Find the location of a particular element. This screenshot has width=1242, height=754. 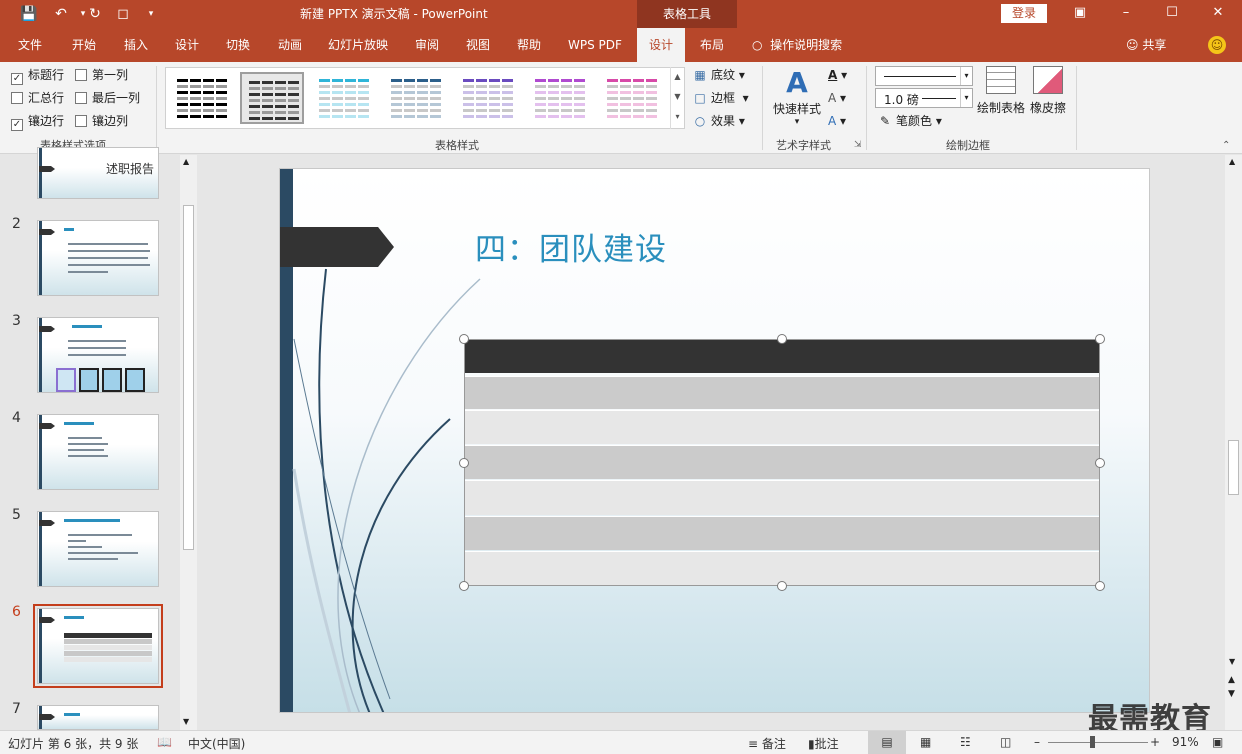

table-style-thumb-selected is located at coordinates (272, 98).